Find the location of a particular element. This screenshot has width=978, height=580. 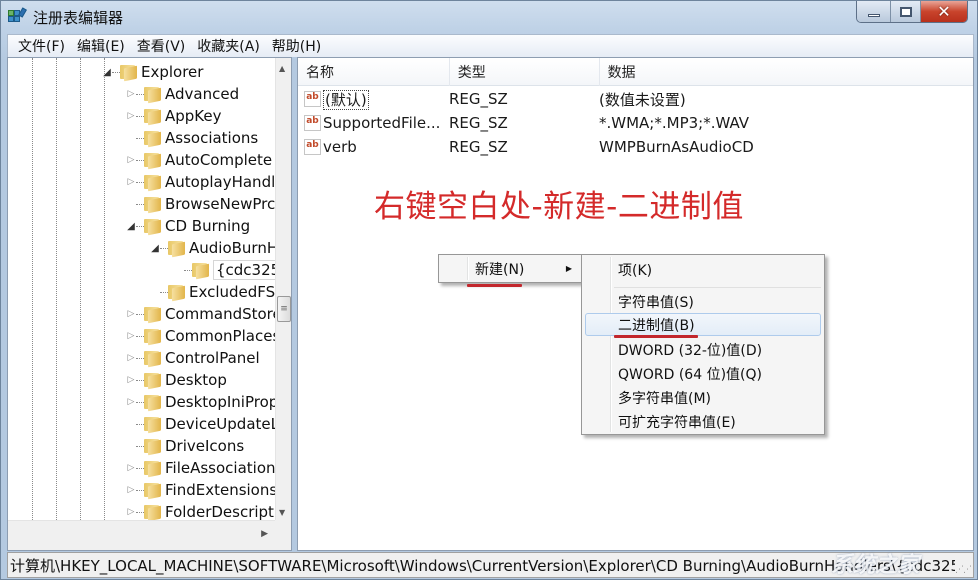

tree-item-label: Associations is located at coordinates (212, 138).